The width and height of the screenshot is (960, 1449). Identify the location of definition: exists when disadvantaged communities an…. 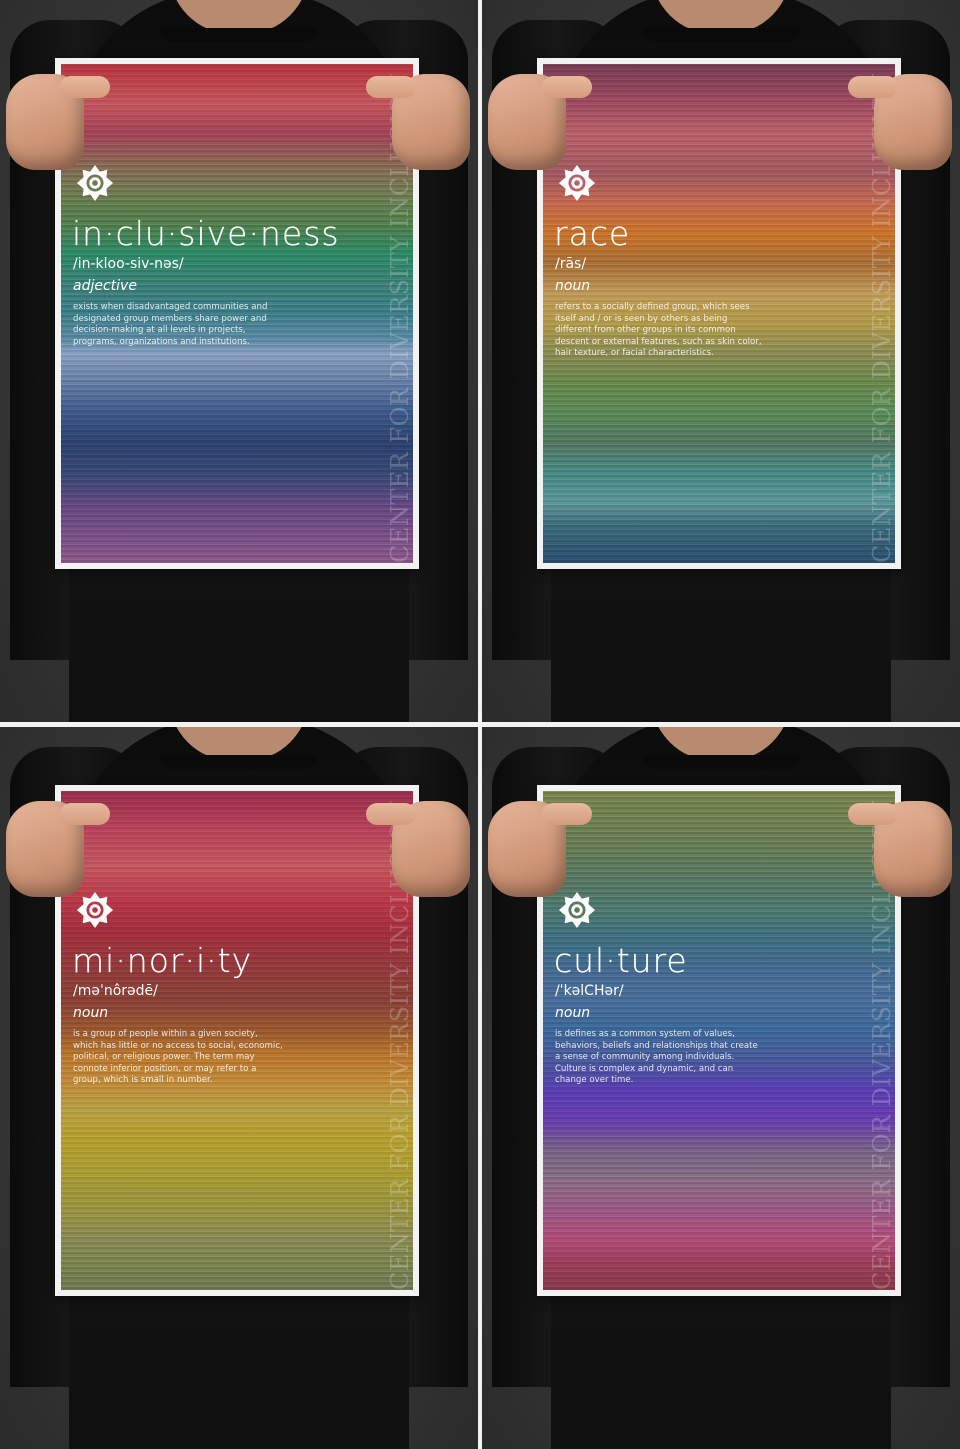
(170, 324).